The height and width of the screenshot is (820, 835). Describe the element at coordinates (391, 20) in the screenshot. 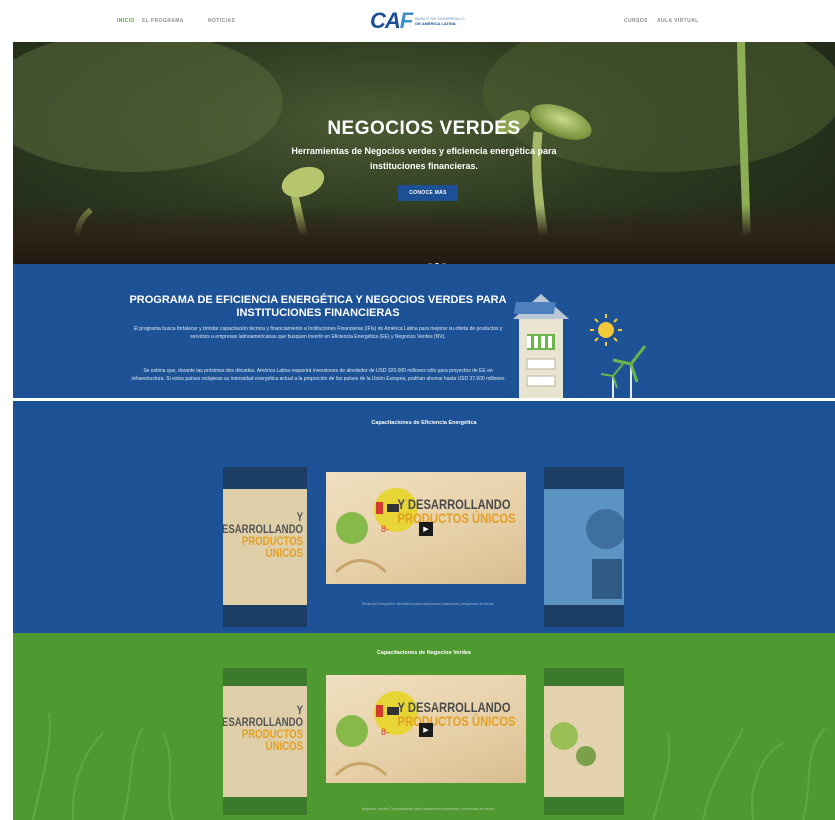

I see `caf-logo-mark: CAF` at that location.